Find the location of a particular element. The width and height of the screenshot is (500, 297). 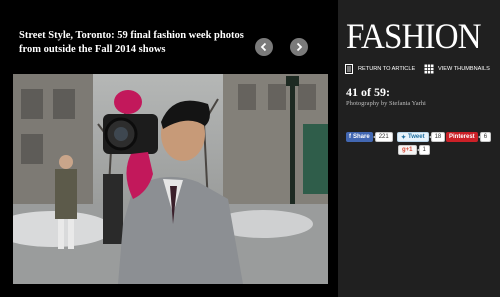

pinterest-label: Pinterest is located at coordinates (462, 137).